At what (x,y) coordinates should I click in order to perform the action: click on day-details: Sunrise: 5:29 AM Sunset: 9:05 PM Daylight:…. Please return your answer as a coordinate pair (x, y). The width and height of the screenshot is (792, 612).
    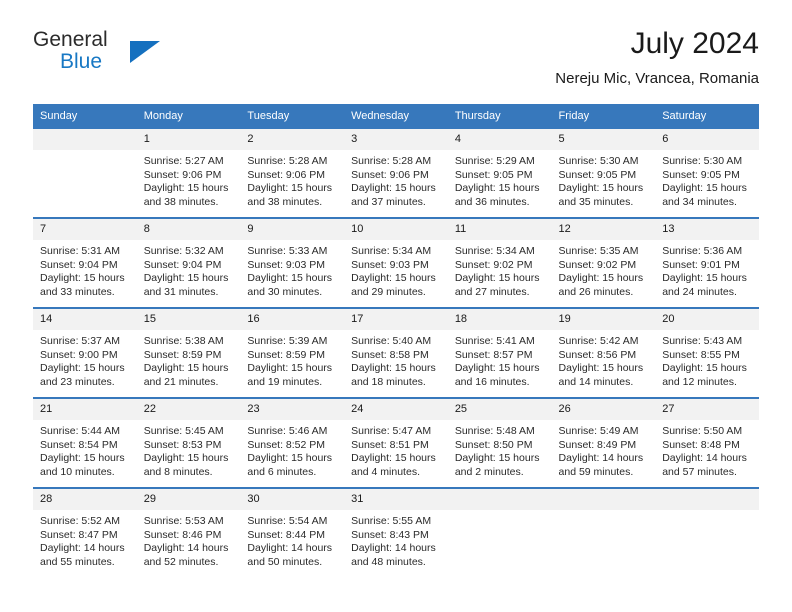
    Looking at the image, I should click on (500, 179).